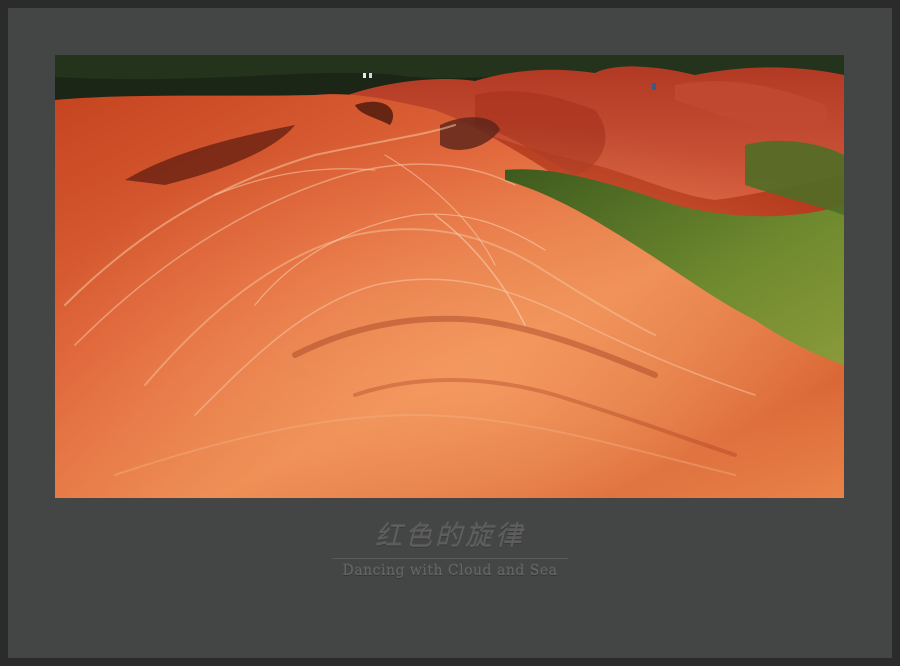 The image size is (900, 666). What do you see at coordinates (450, 558) in the screenshot?
I see `caption-divider` at bounding box center [450, 558].